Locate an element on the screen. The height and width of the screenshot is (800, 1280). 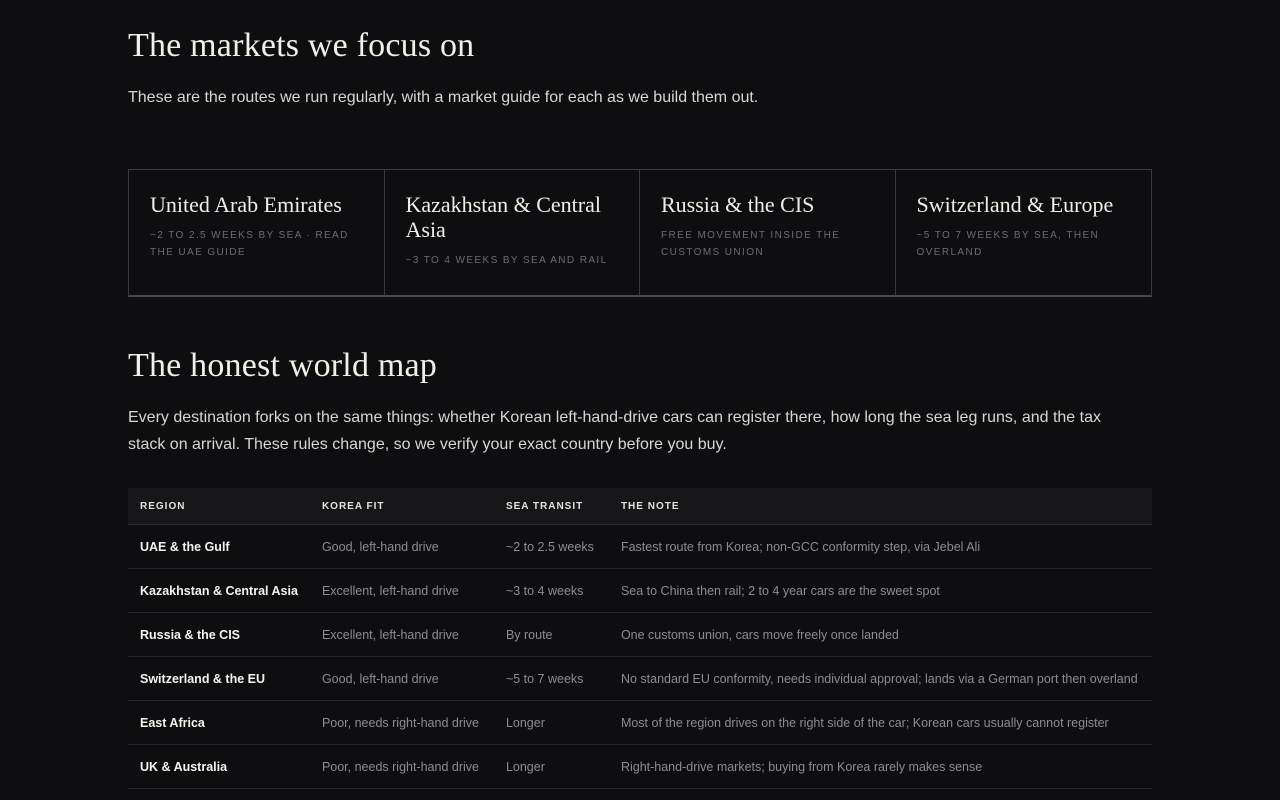
column-header-note: THE NOTE is located at coordinates (880, 506).